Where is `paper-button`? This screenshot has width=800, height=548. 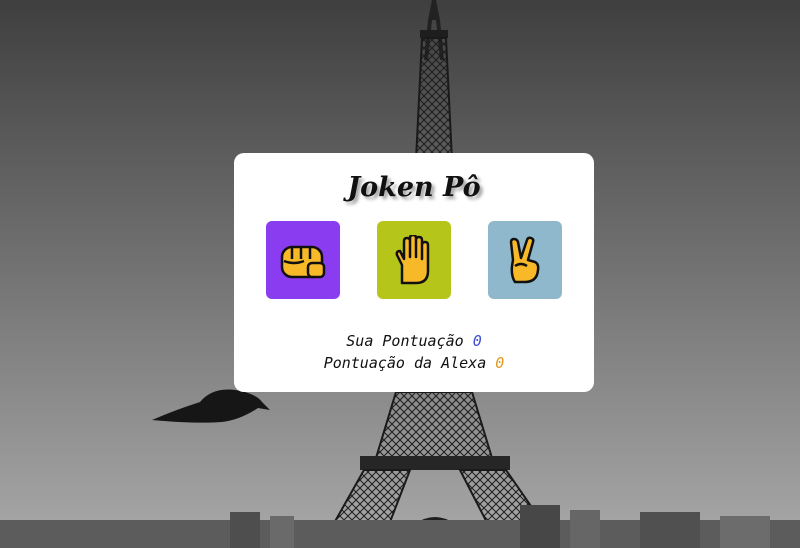
paper-button is located at coordinates (414, 260).